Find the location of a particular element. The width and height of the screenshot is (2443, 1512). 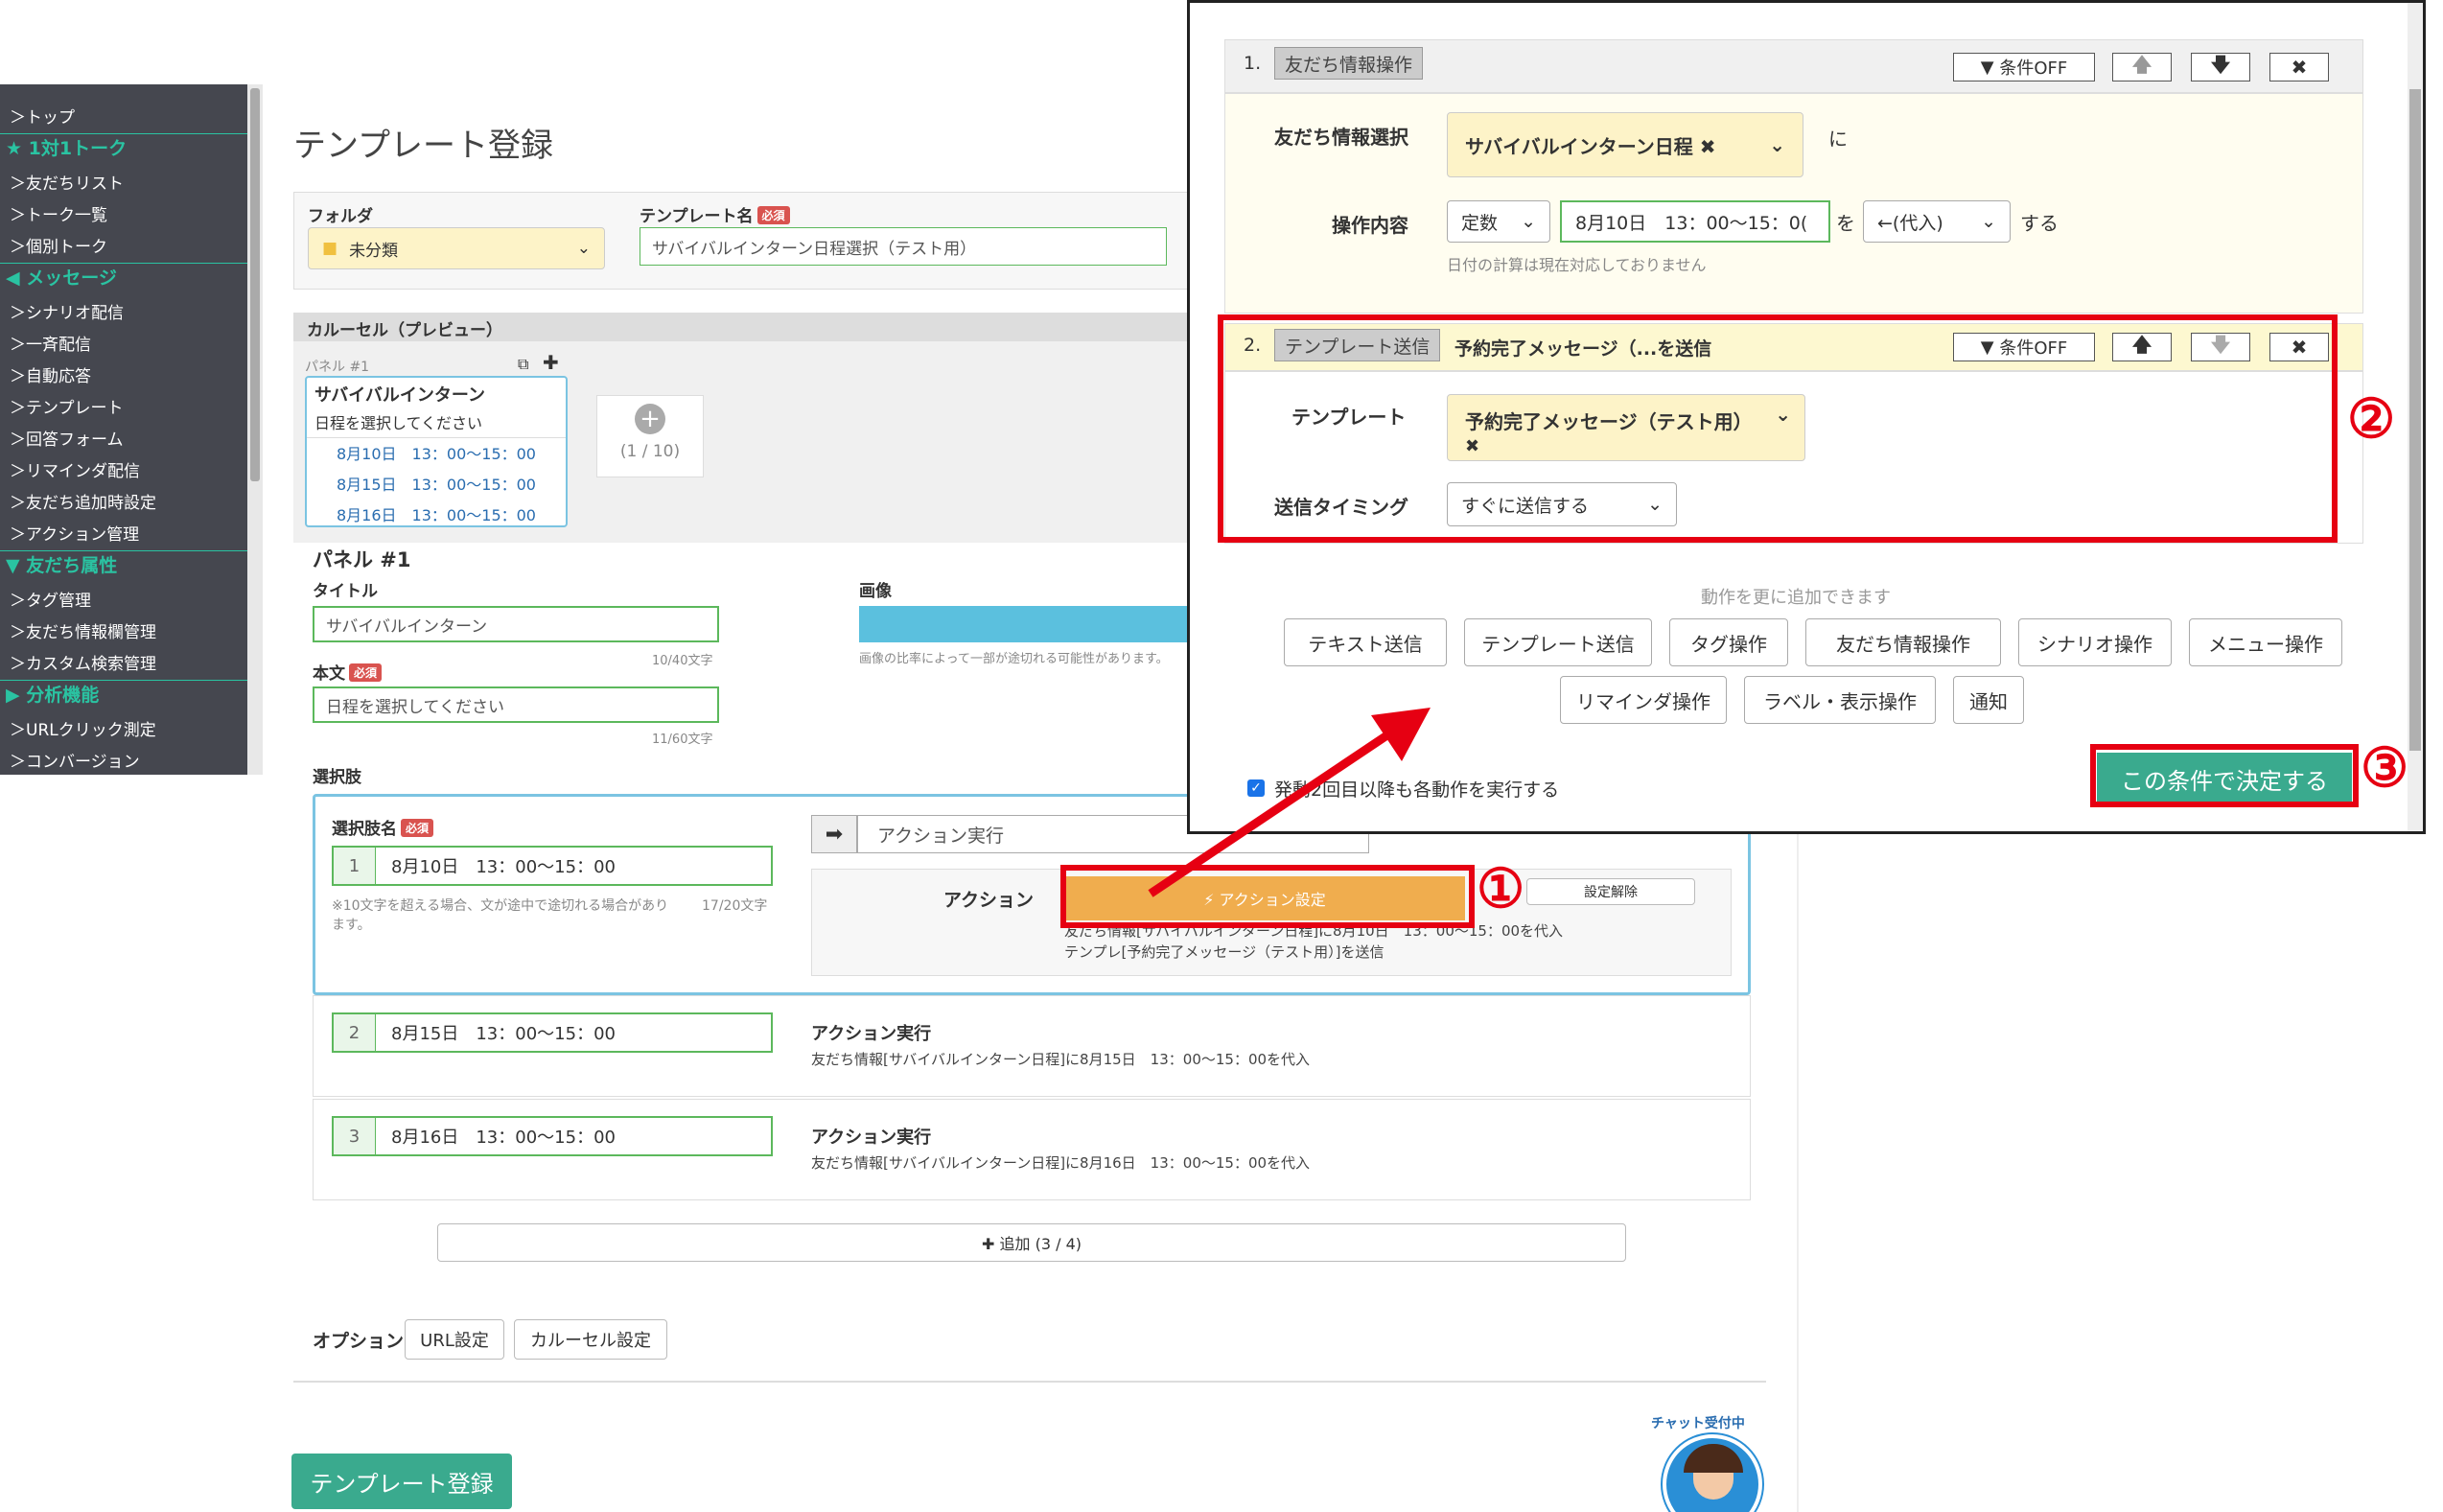

sidebar-item: ＞シナリオ配信 is located at coordinates (67, 311).